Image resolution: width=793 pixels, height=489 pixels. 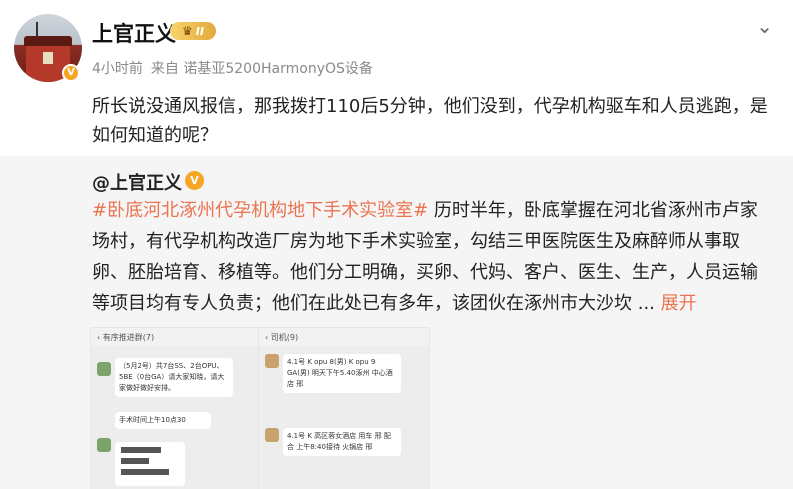 What do you see at coordinates (764, 26) in the screenshot?
I see `chevron-down-icon: ⌄` at bounding box center [764, 26].